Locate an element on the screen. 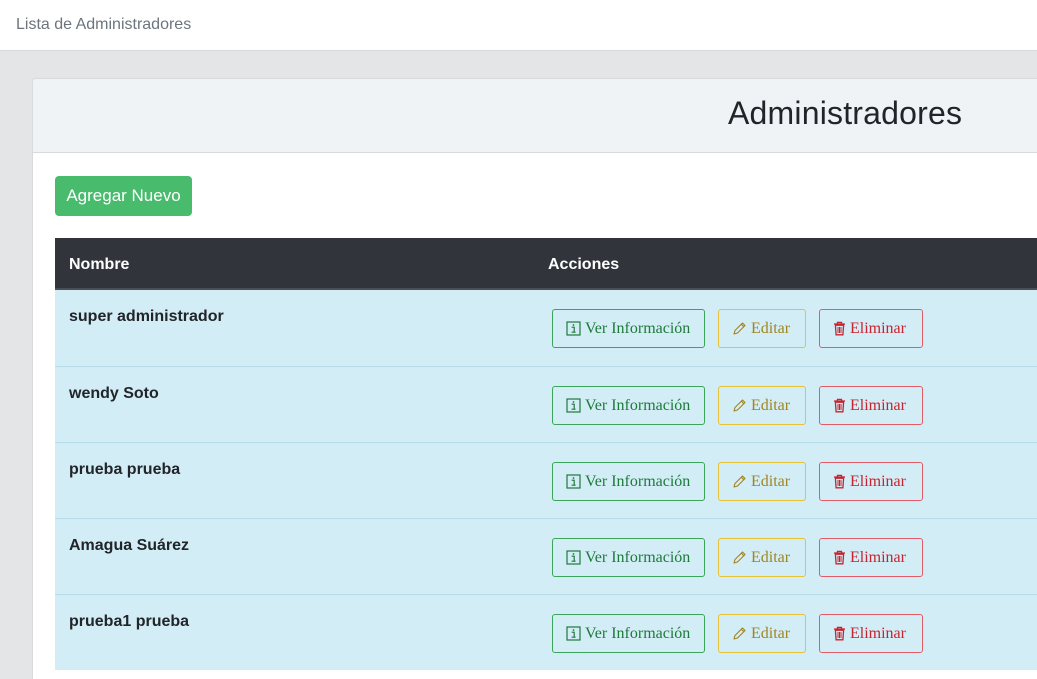 The height and width of the screenshot is (679, 1037). admin-name: prueba1 prueba is located at coordinates (129, 621).